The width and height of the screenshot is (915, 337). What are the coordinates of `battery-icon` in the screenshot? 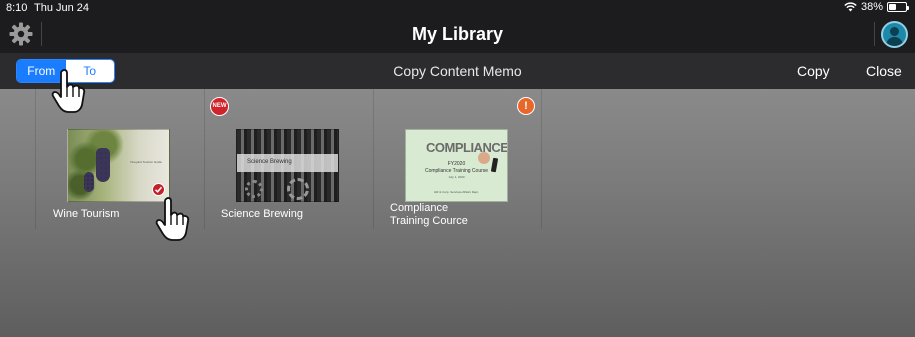 It's located at (898, 7).